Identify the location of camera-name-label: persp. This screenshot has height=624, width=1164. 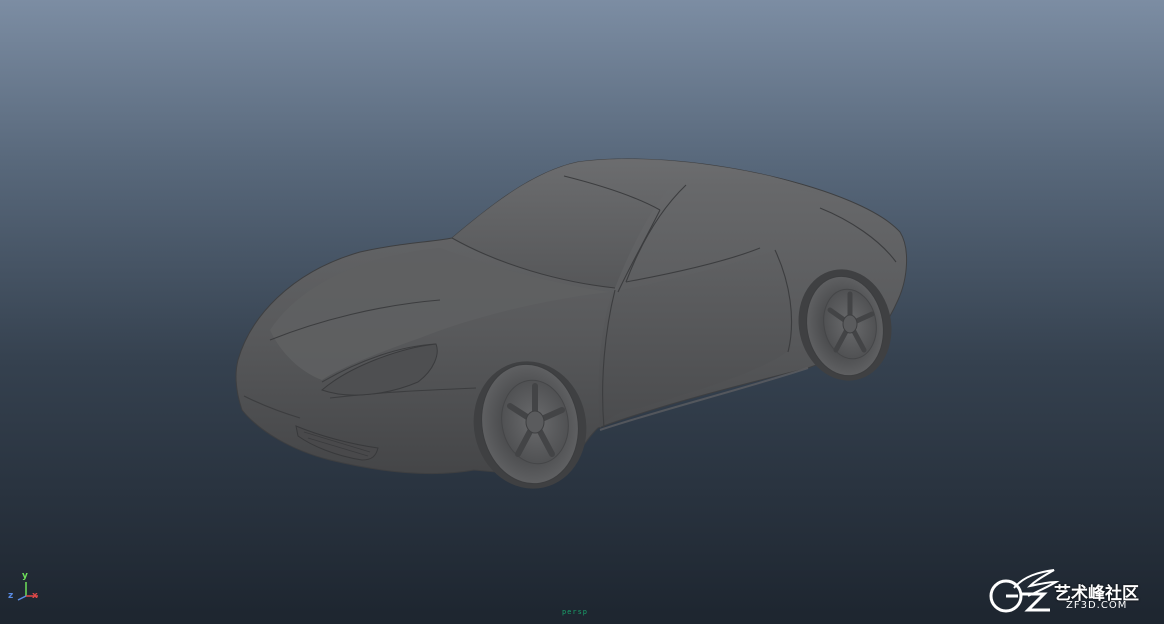
(575, 612).